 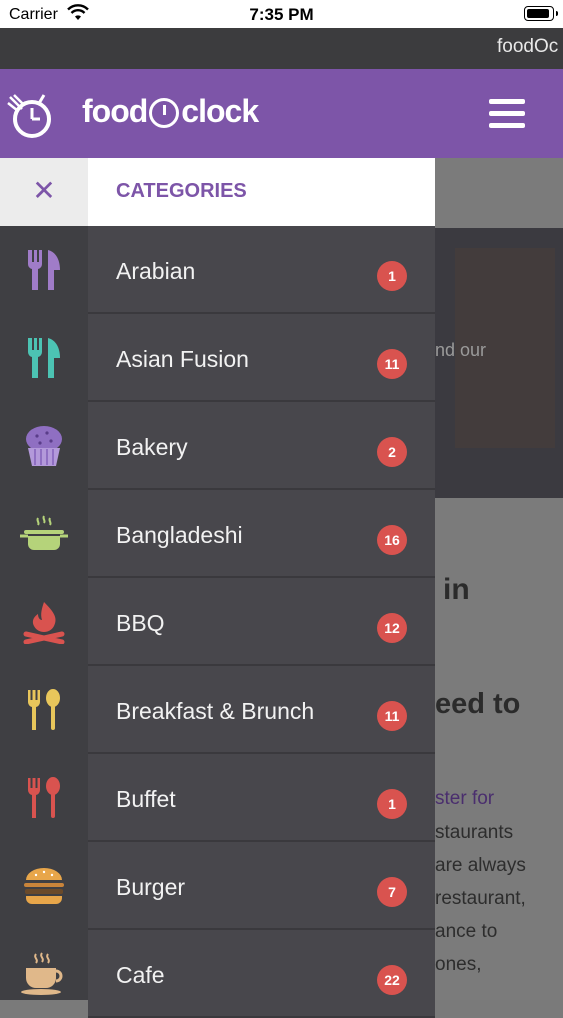 I want to click on category-label: Arabian, so click(x=156, y=271).